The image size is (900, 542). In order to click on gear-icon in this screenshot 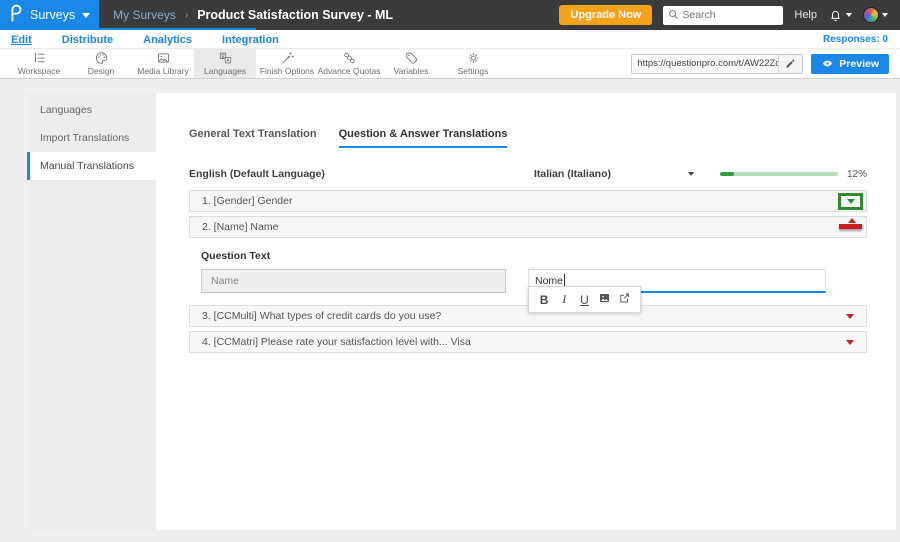, I will do `click(473, 58)`.